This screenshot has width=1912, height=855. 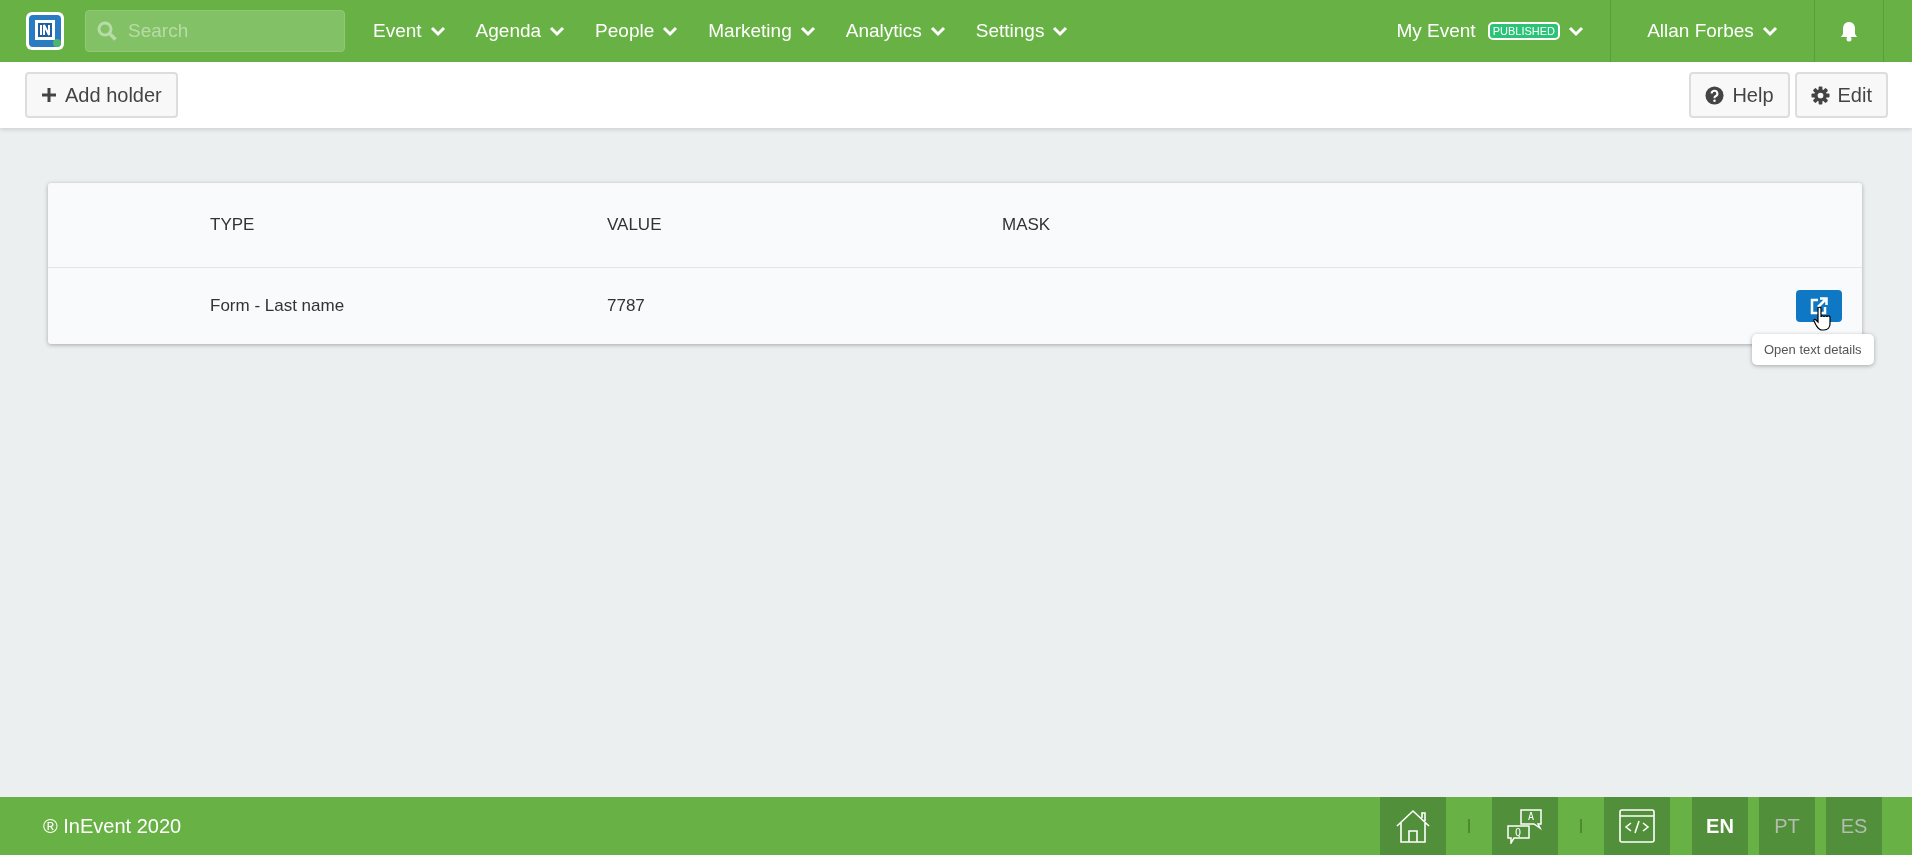 What do you see at coordinates (113, 826) in the screenshot?
I see `copyright-text: ® InEvent 2020` at bounding box center [113, 826].